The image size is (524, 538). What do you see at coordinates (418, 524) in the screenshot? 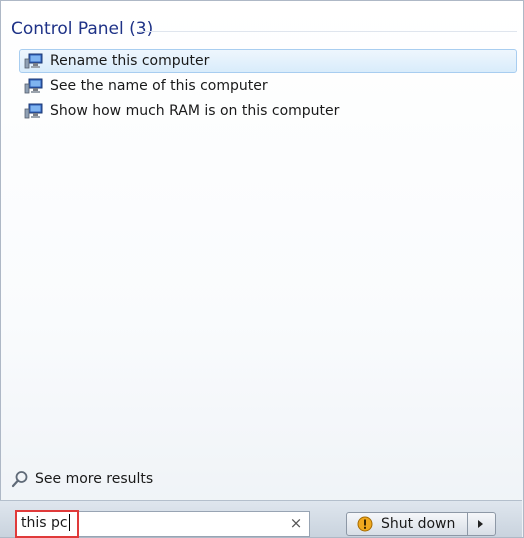
I see `shut-down-label: Shut down` at bounding box center [418, 524].